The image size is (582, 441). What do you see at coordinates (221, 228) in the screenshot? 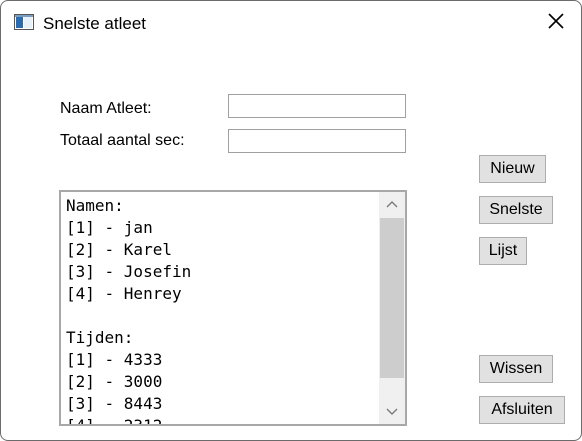
I see `list-item: [1] - jan` at bounding box center [221, 228].